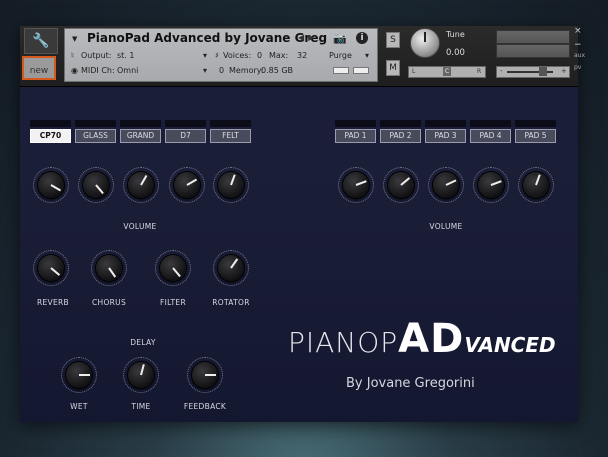 This screenshot has height=457, width=608. I want to click on solo-button: S, so click(393, 40).